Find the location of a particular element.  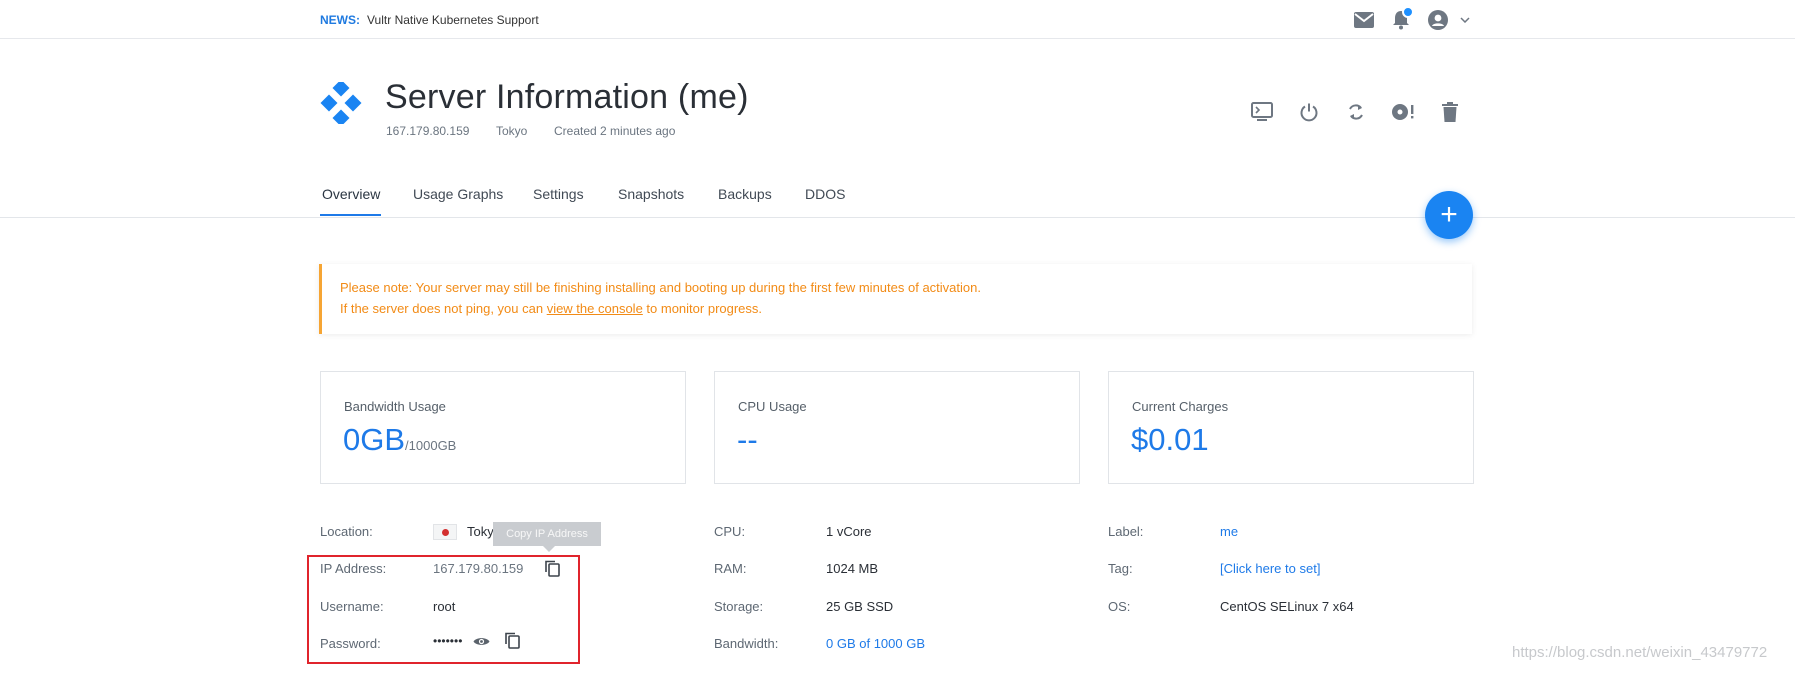

header-location: Tokyo is located at coordinates (512, 131).